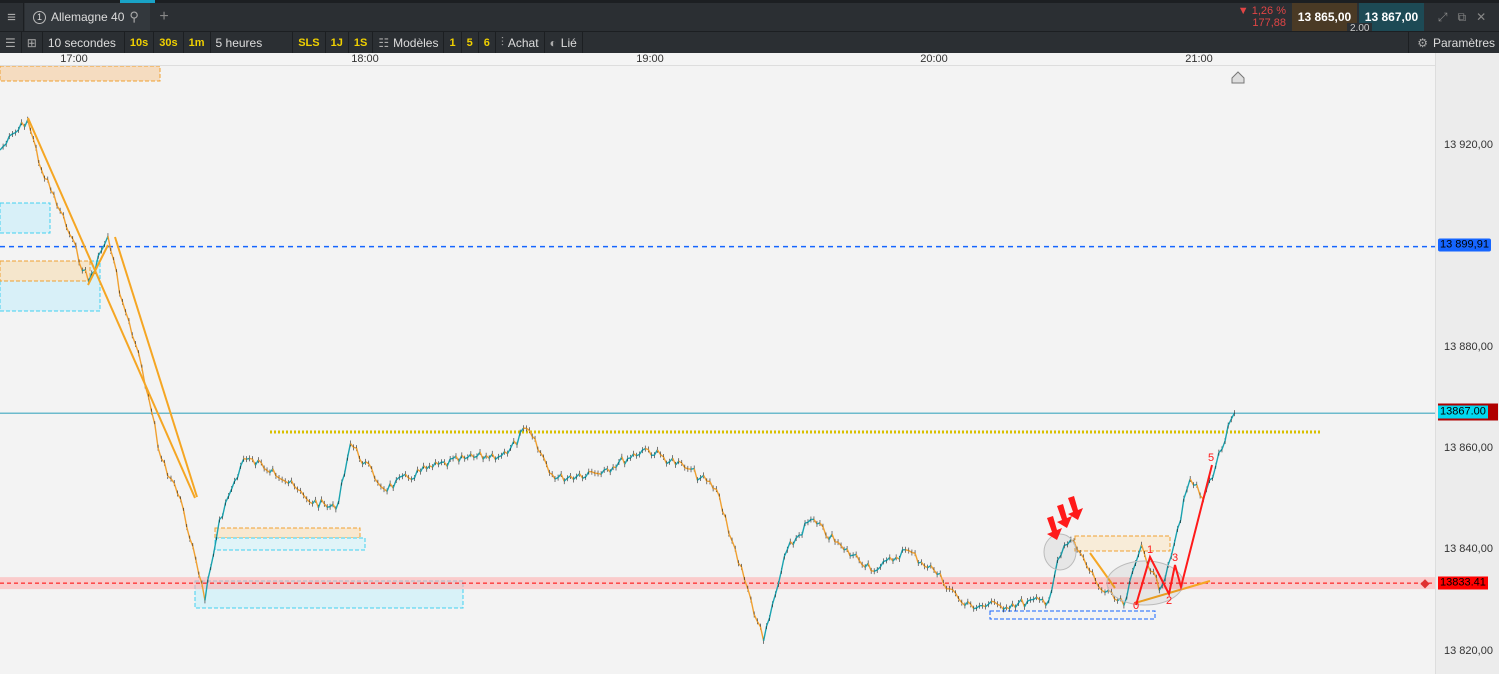 The height and width of the screenshot is (674, 1499). What do you see at coordinates (1422, 43) in the screenshot?
I see `gear-icon: ⚙` at bounding box center [1422, 43].